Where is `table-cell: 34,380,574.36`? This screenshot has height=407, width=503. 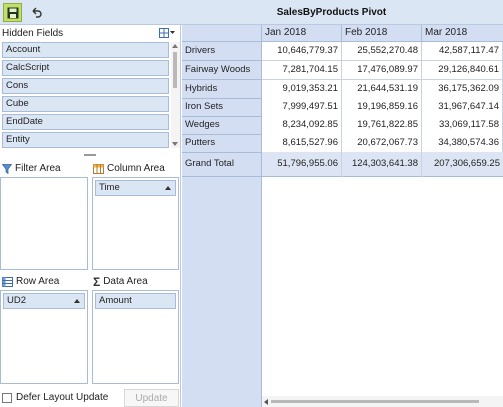
table-cell: 34,380,574.36 is located at coordinates (462, 143).